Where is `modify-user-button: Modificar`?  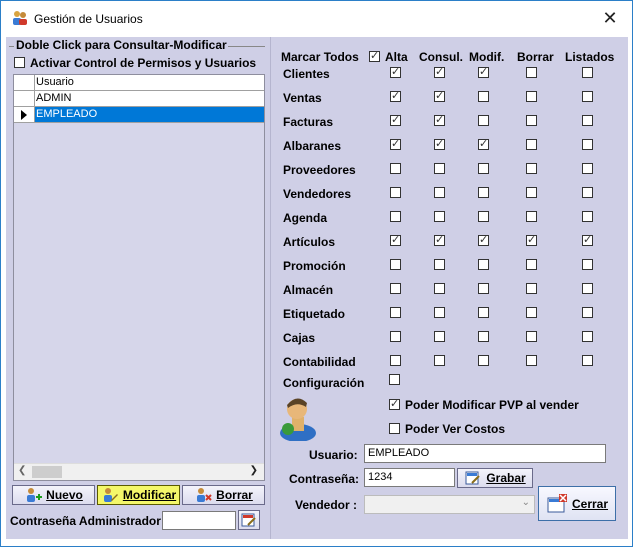 modify-user-button: Modificar is located at coordinates (138, 495).